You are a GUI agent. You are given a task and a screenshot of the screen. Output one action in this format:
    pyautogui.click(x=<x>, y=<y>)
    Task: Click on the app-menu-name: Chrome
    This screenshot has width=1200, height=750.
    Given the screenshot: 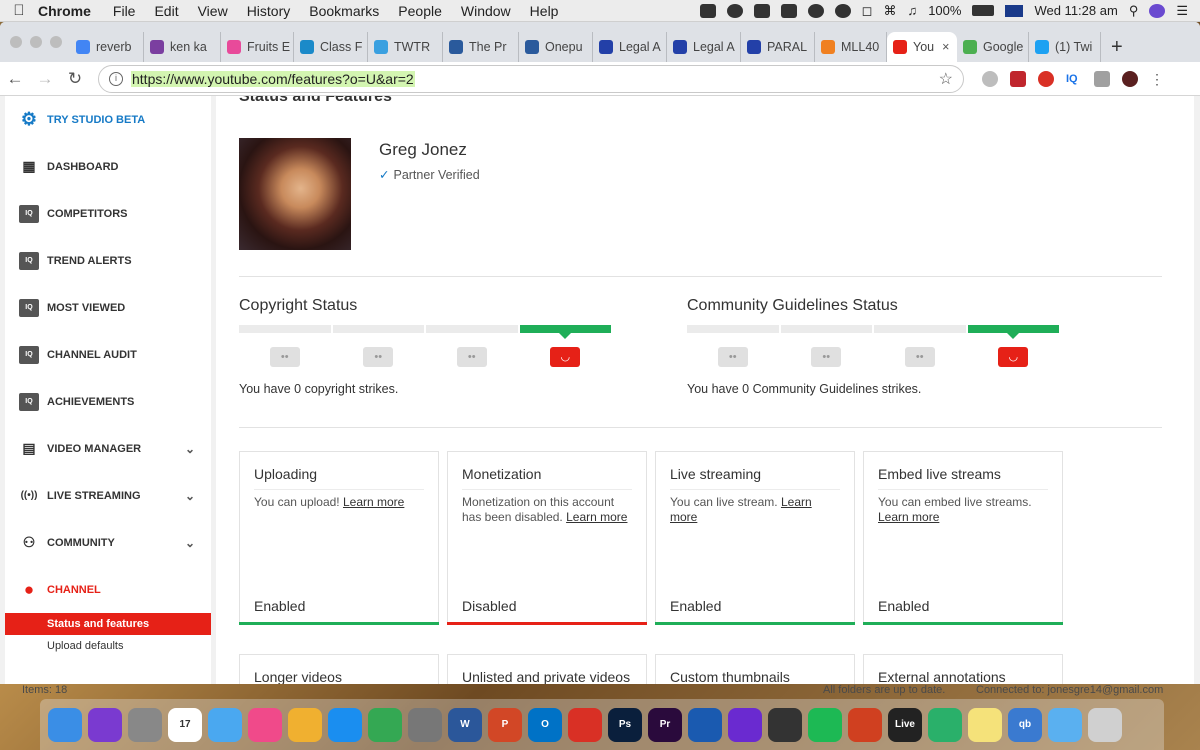 What is the action you would take?
    pyautogui.click(x=64, y=11)
    